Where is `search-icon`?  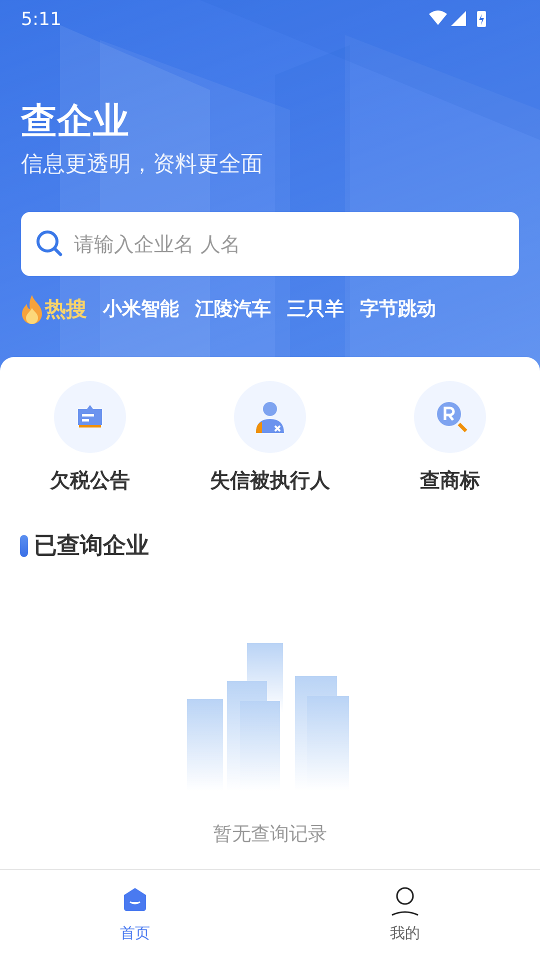
search-icon is located at coordinates (50, 244).